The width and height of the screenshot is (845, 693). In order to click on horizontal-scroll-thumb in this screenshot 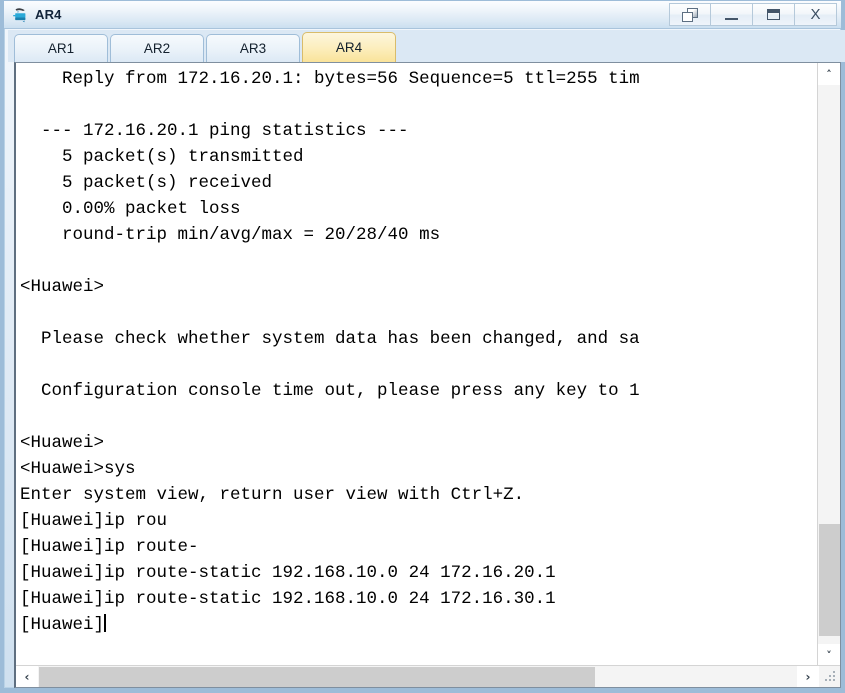, I will do `click(317, 677)`.